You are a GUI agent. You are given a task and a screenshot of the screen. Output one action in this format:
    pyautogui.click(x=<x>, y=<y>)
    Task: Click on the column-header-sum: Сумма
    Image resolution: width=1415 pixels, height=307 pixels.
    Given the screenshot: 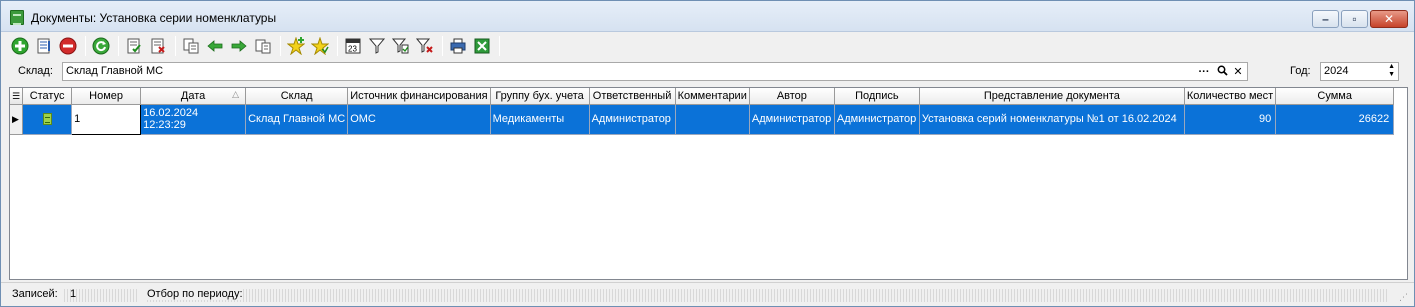 What is the action you would take?
    pyautogui.click(x=1335, y=96)
    